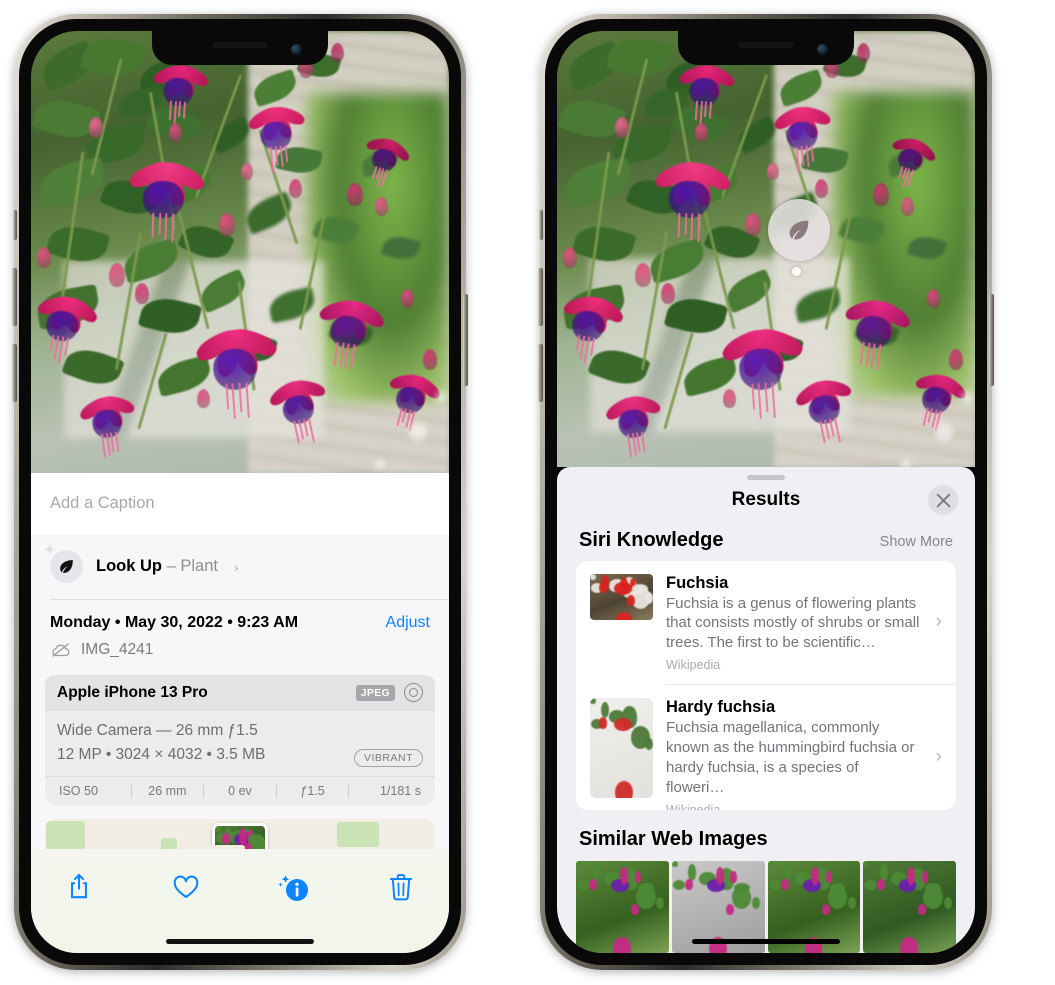 The image size is (1055, 985). What do you see at coordinates (171, 566) in the screenshot?
I see `look-up-dash: –` at bounding box center [171, 566].